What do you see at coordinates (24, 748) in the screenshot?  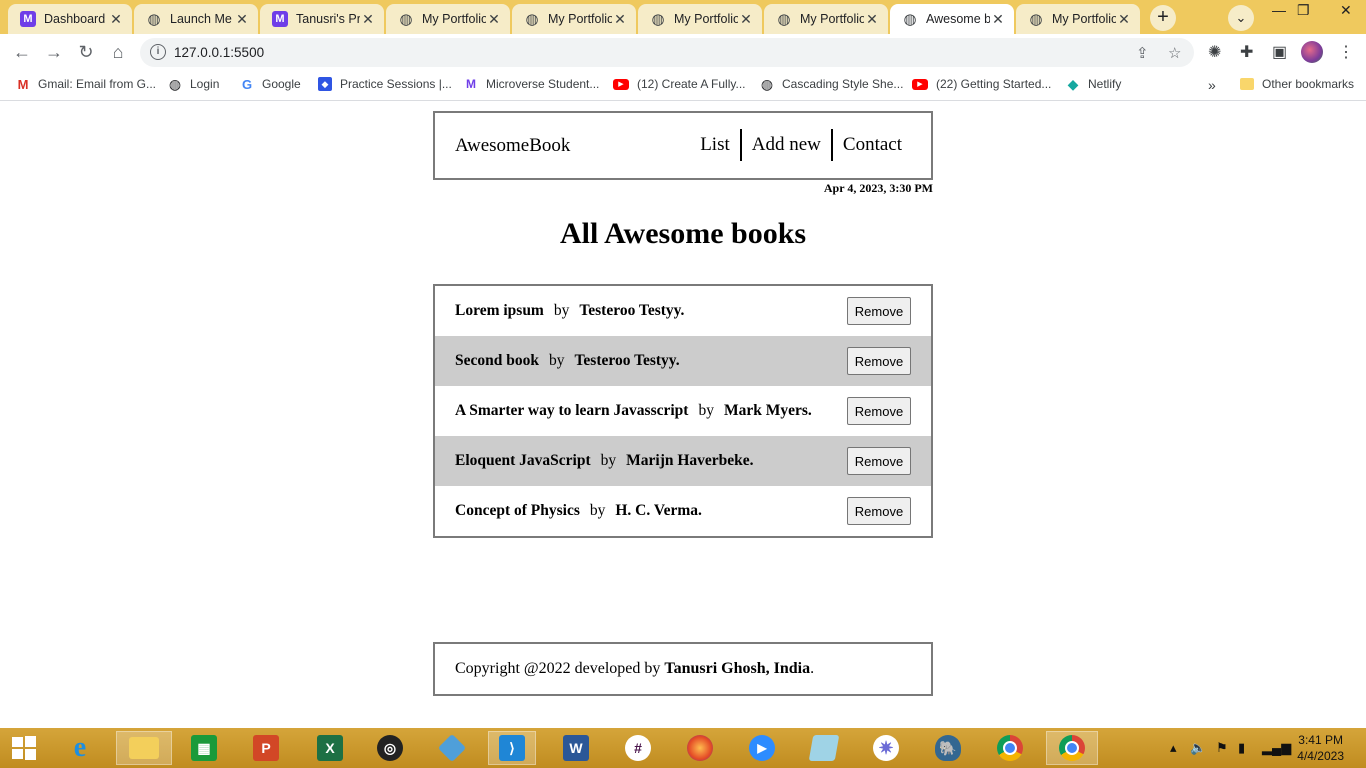 I see `start-button` at bounding box center [24, 748].